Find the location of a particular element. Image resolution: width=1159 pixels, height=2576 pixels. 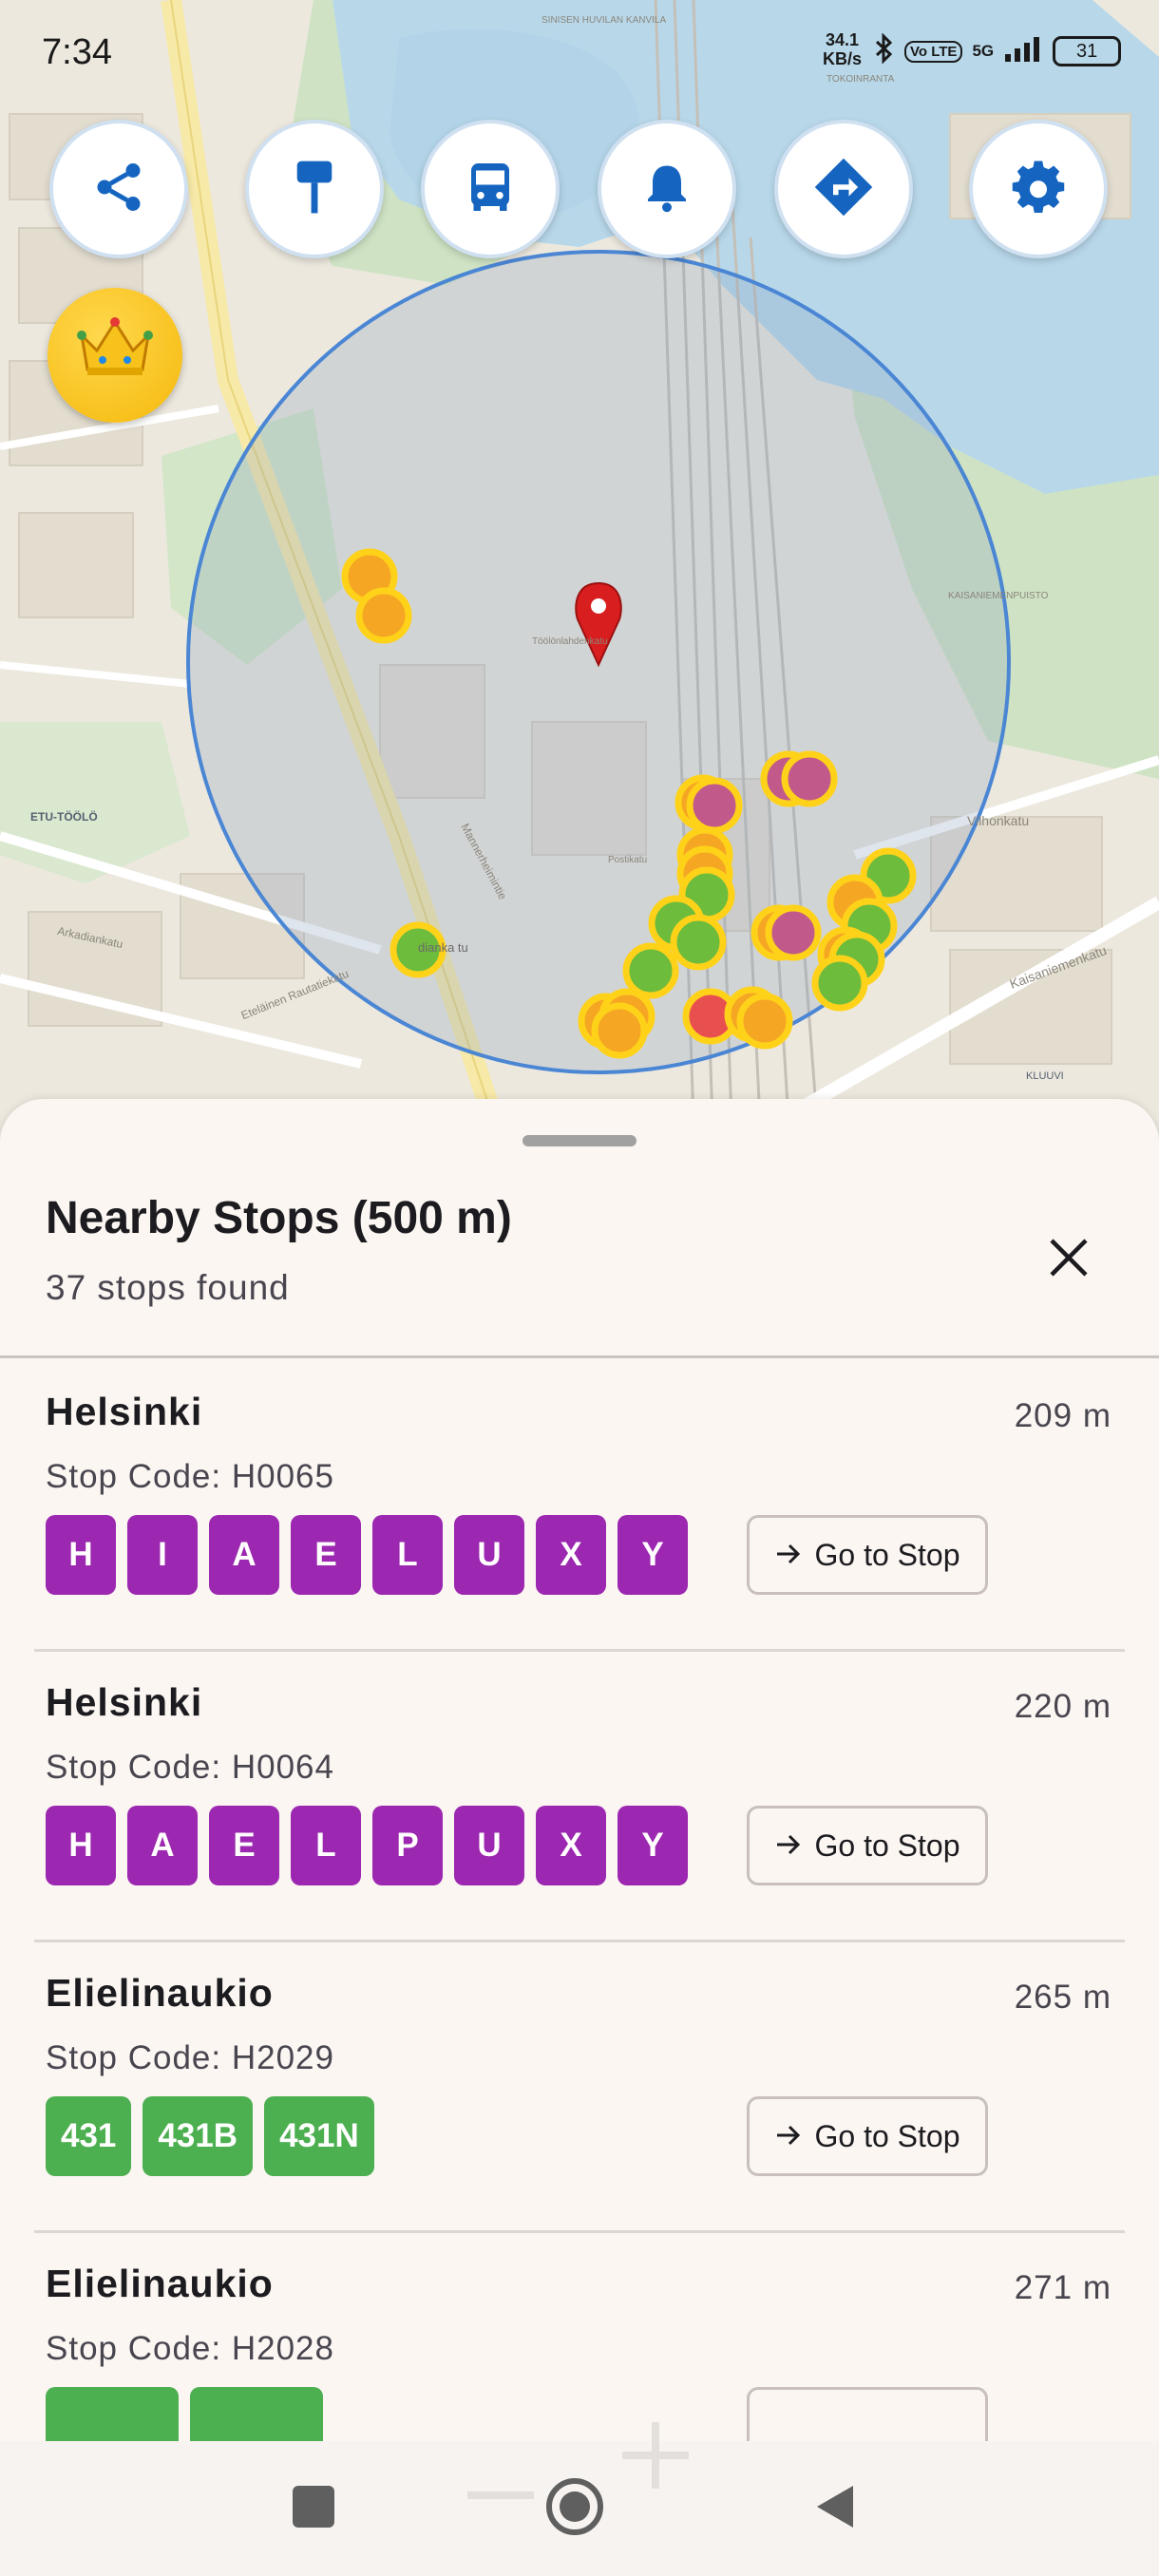

zoom-out-icon is located at coordinates (500, 2484).